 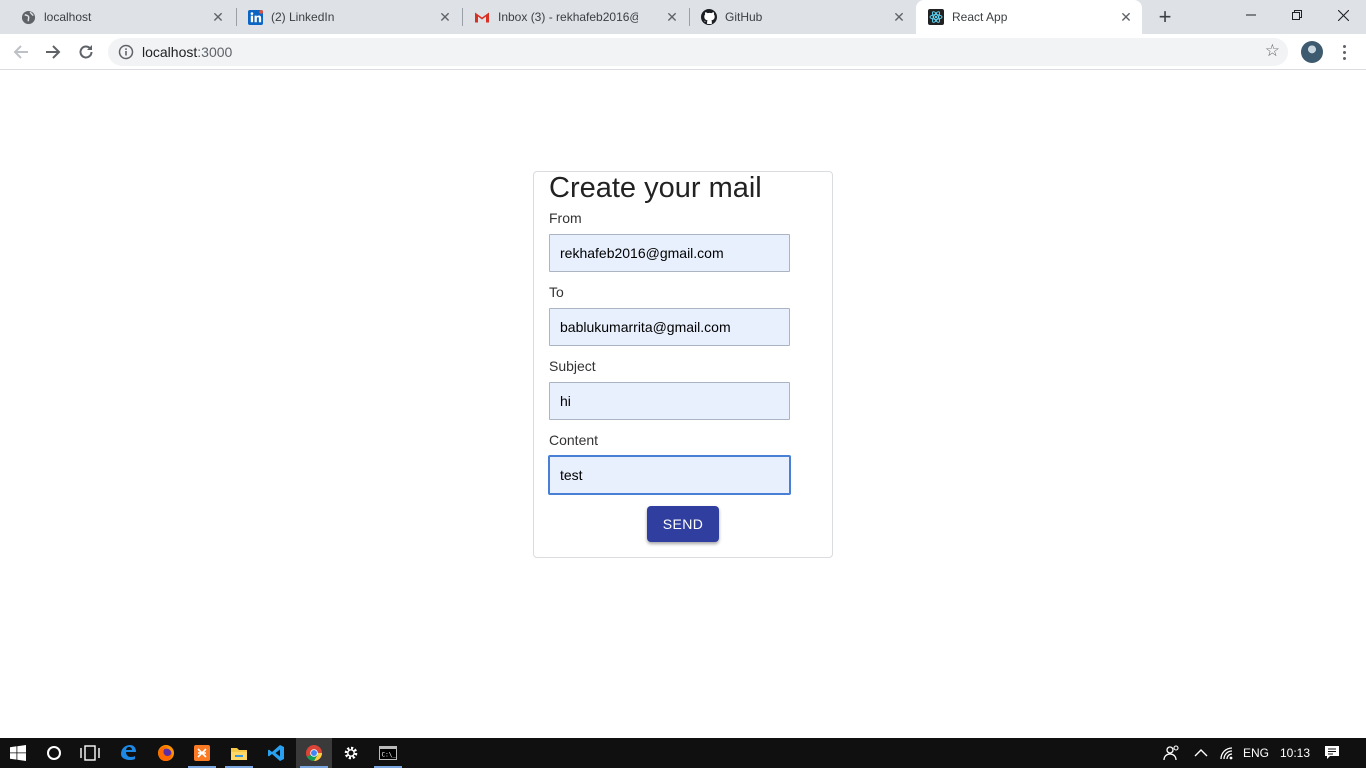 What do you see at coordinates (1172, 753) in the screenshot?
I see `people-icon` at bounding box center [1172, 753].